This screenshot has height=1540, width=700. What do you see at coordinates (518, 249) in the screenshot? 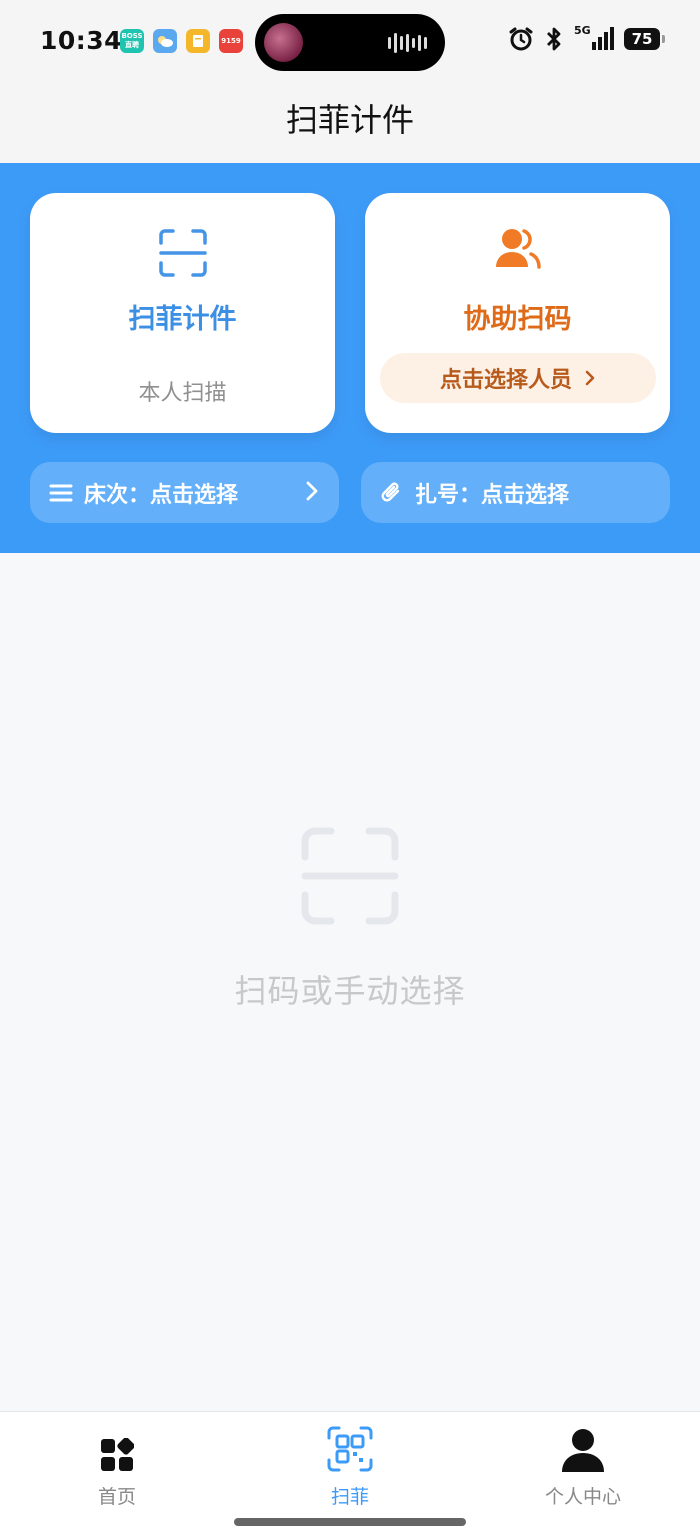
I see `users-icon` at bounding box center [518, 249].